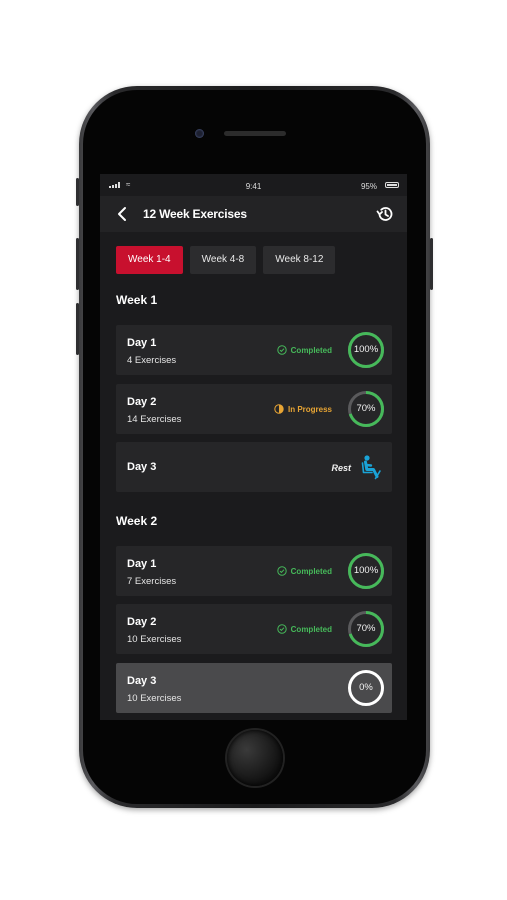 Image resolution: width=507 pixels, height=900 pixels. Describe the element at coordinates (254, 350) in the screenshot. I see `day-card: Day 1 4 Exercises Completed 100%` at that location.